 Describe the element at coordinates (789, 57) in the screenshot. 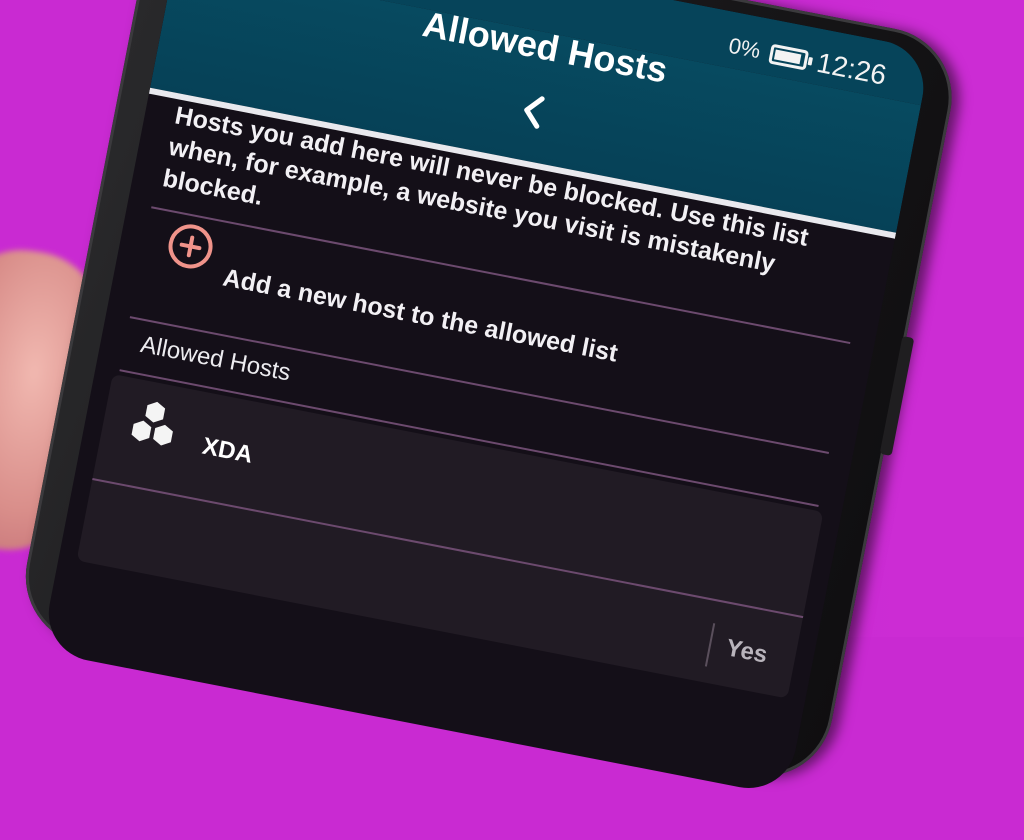

I see `battery-icon` at that location.